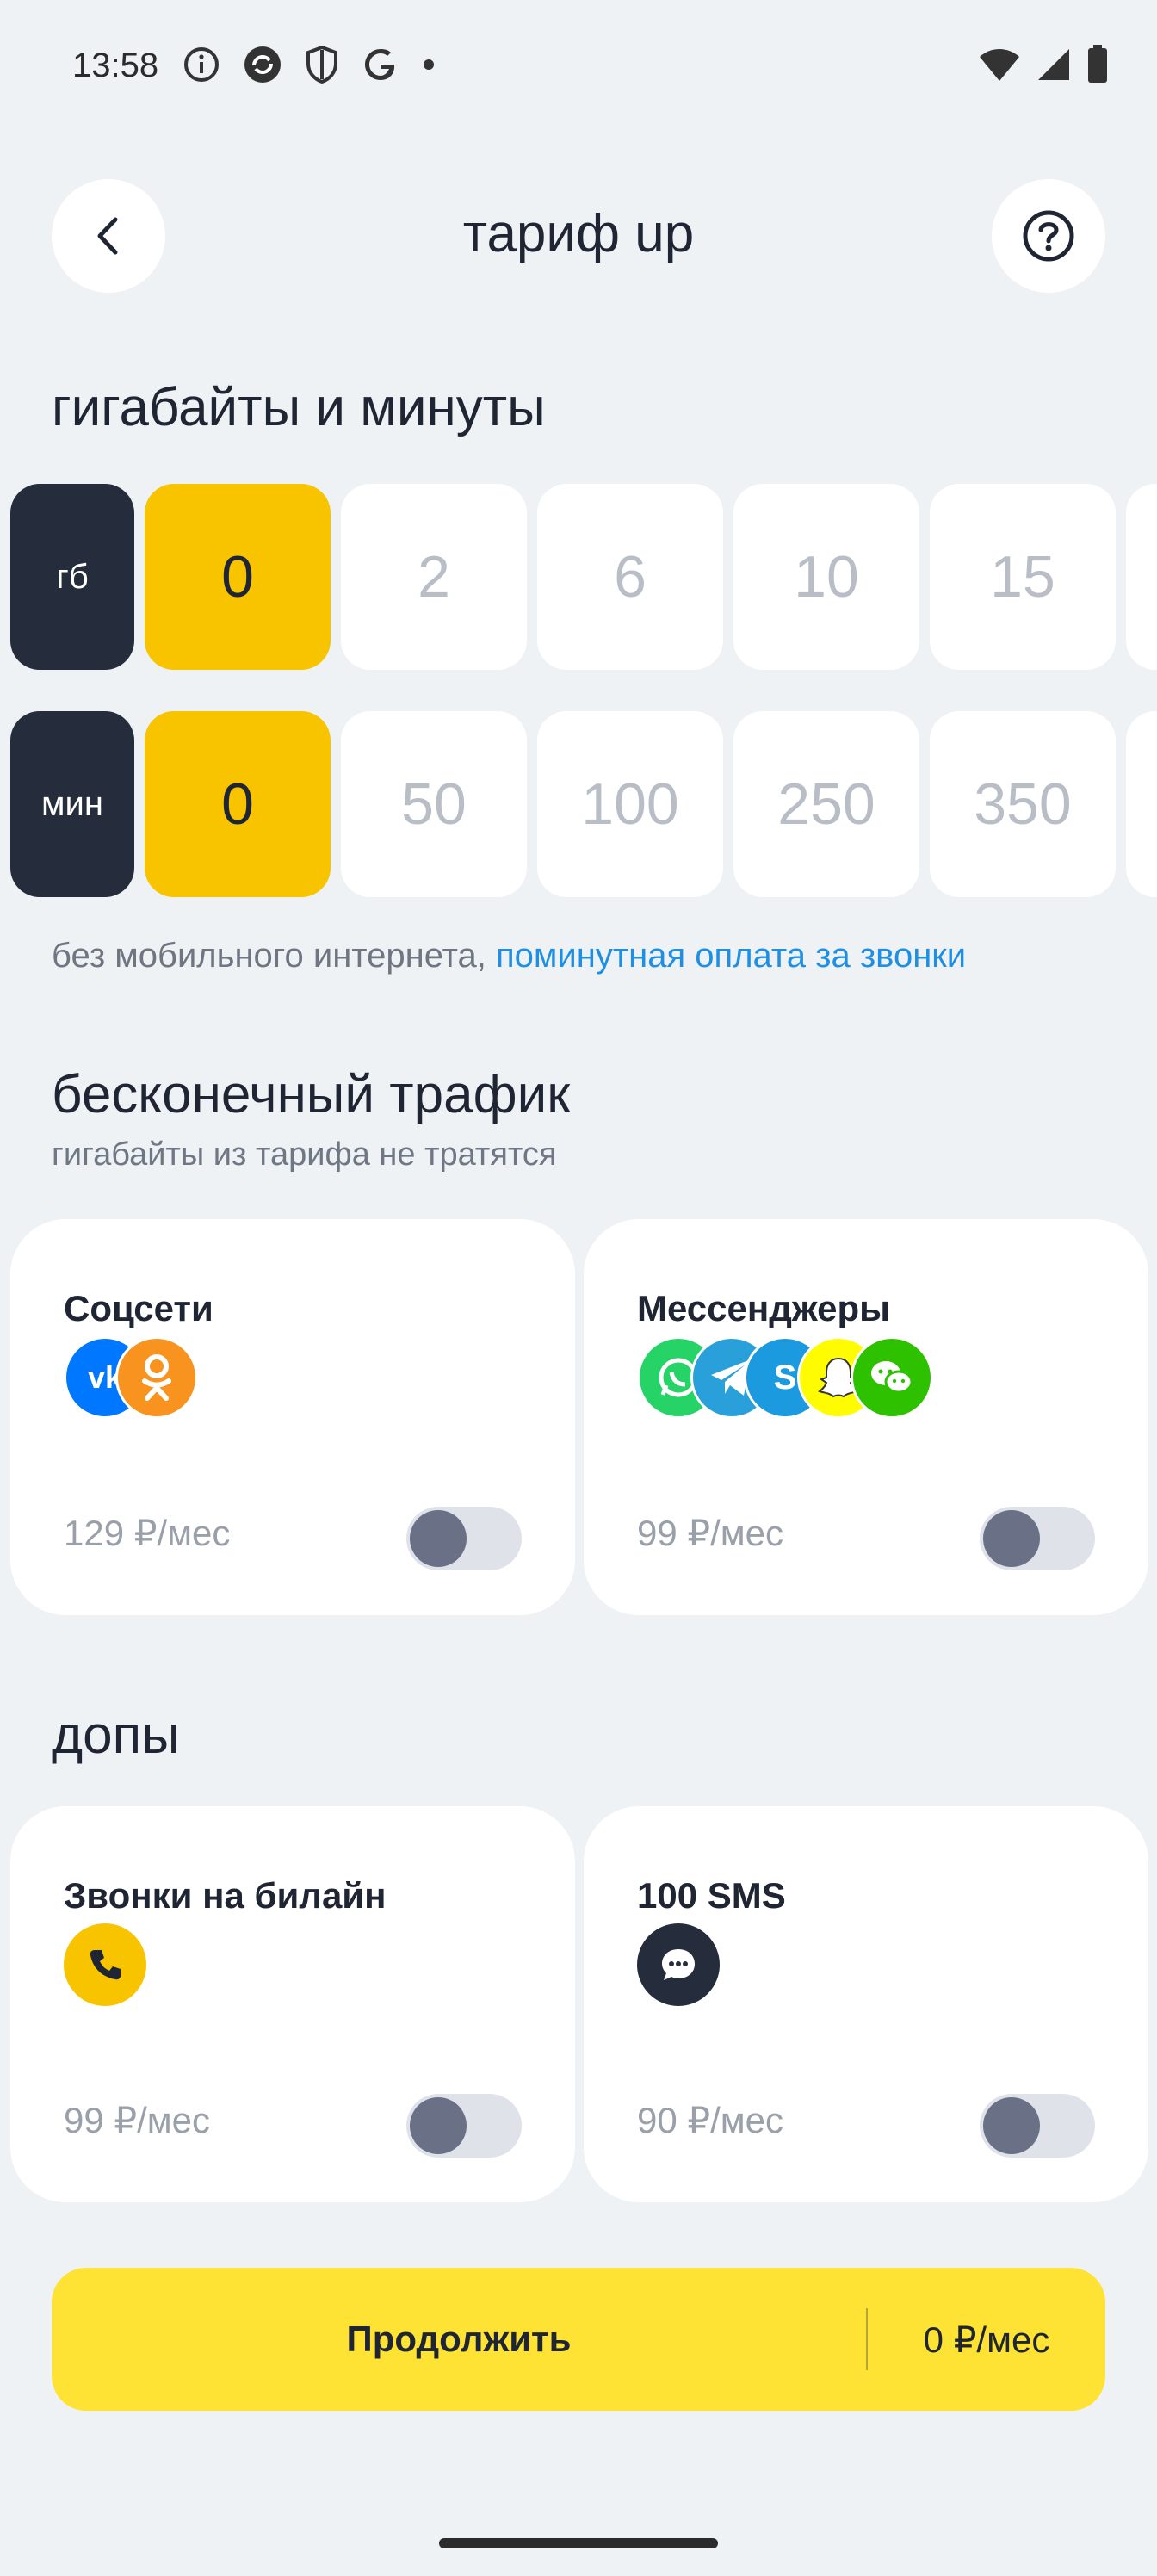  What do you see at coordinates (202, 64) in the screenshot?
I see `info-icon` at bounding box center [202, 64].